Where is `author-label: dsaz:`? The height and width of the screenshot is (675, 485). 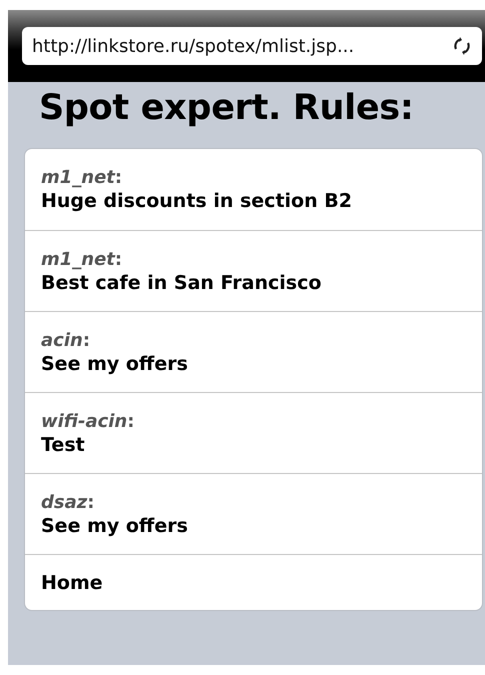 author-label: dsaz: is located at coordinates (67, 502).